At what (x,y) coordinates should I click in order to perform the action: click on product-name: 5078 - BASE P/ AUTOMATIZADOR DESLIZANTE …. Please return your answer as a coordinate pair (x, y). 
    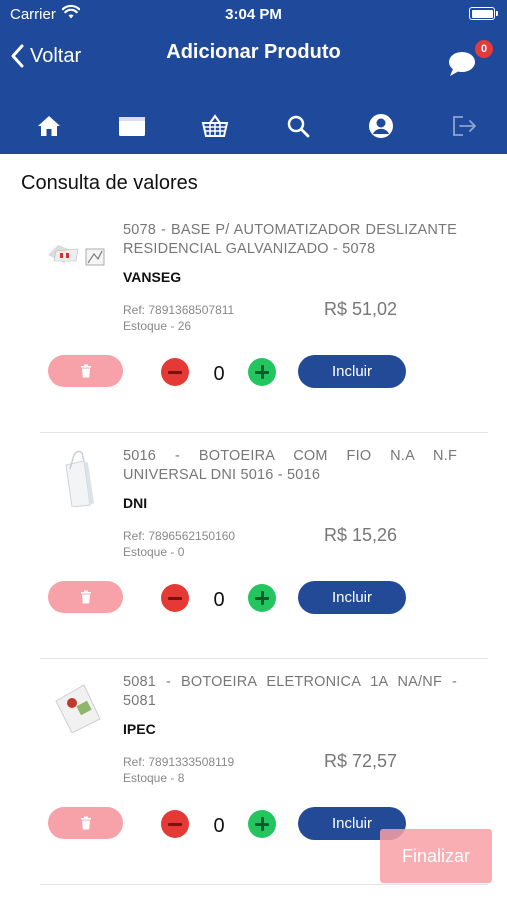
    Looking at the image, I should click on (290, 239).